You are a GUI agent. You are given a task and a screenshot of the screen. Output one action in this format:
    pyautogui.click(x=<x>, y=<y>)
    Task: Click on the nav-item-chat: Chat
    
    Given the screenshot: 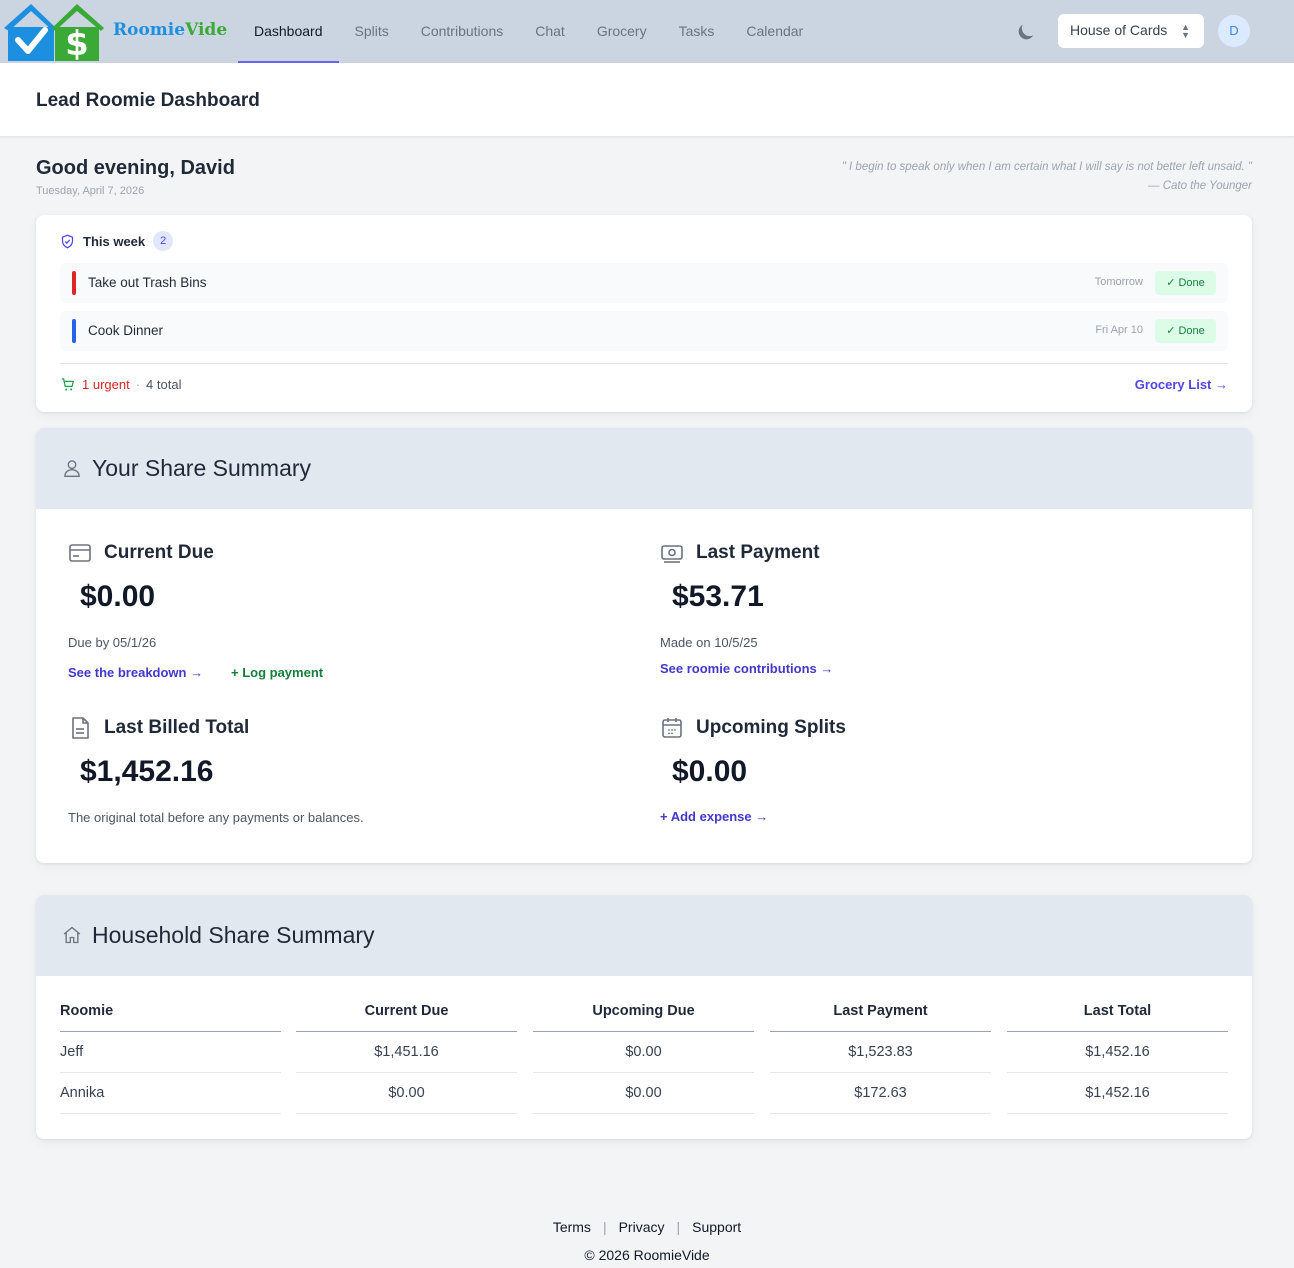 What is the action you would take?
    pyautogui.click(x=550, y=31)
    